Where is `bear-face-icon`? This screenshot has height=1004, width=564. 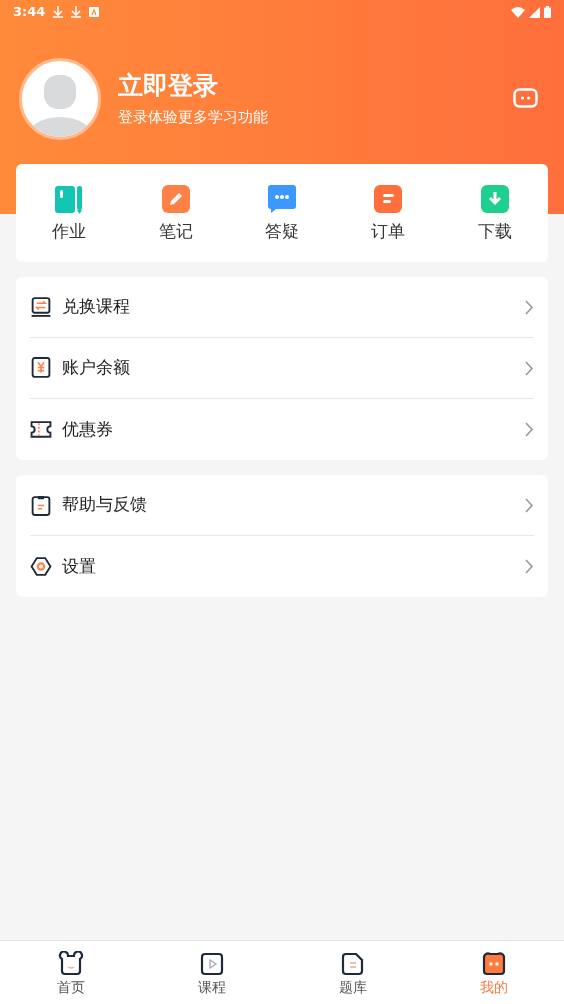
bear-face-icon is located at coordinates (70, 964).